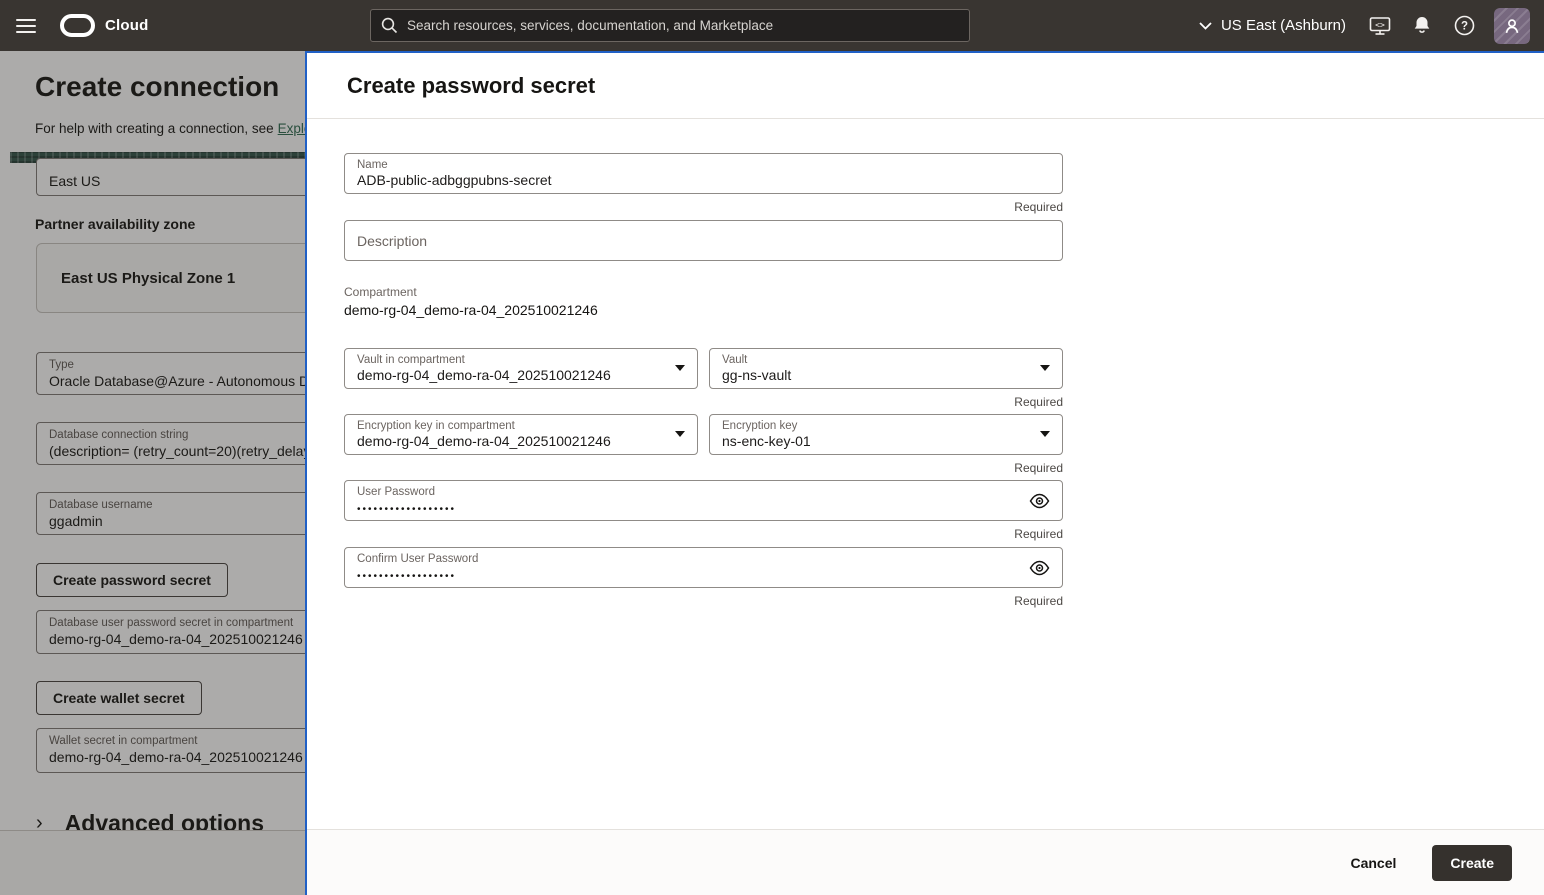  What do you see at coordinates (1283, 25) in the screenshot?
I see `region-label: US East (Ashburn)` at bounding box center [1283, 25].